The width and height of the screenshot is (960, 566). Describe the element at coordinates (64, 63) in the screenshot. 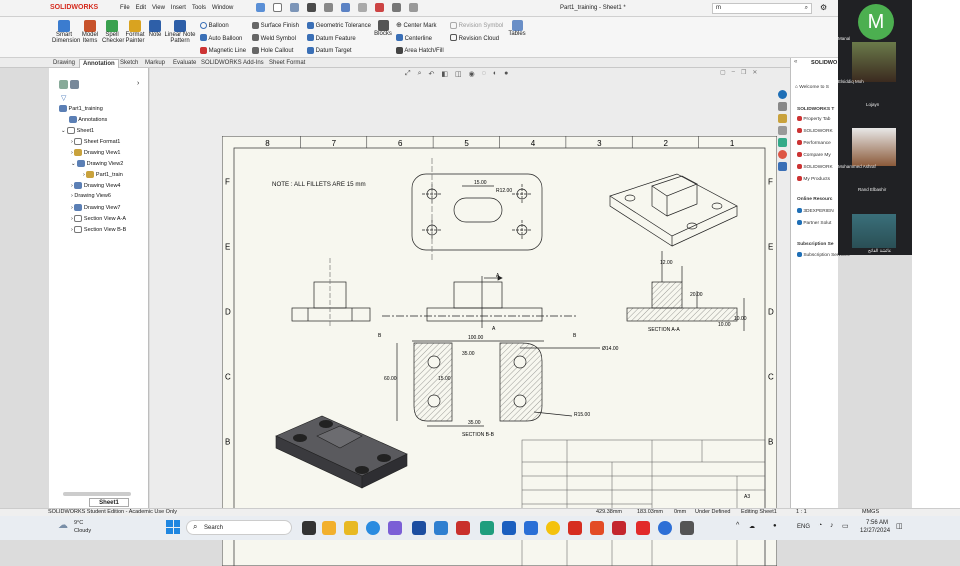

I see `tab-drawing: Drawing` at that location.